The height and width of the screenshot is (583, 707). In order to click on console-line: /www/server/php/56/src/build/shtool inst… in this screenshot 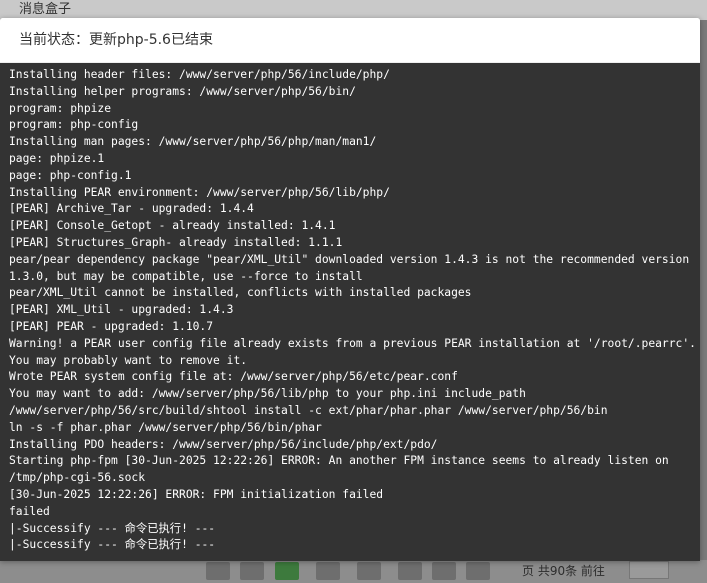, I will do `click(308, 410)`.